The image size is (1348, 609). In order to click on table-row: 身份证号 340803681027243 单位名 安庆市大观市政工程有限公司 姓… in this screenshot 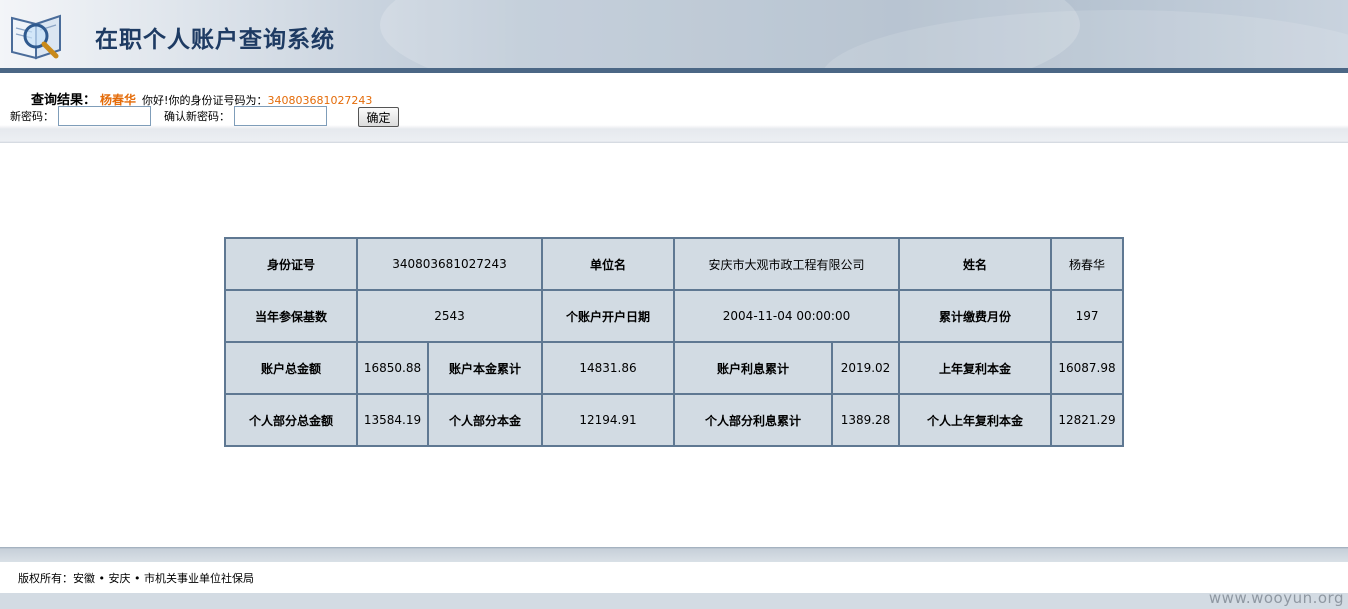, I will do `click(674, 264)`.